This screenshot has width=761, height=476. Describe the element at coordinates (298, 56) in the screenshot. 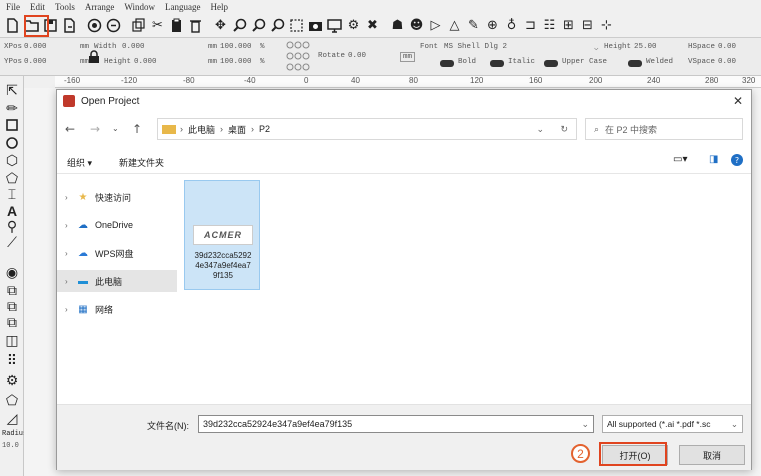

I see `anchor-grid-icon` at that location.